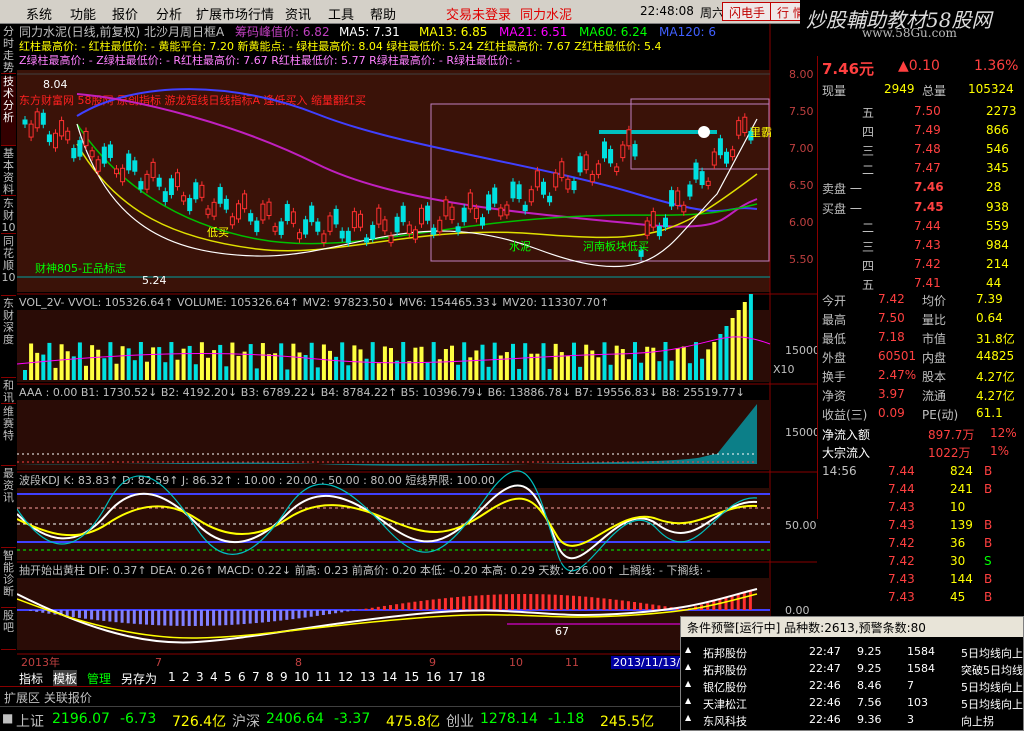  Describe the element at coordinates (988, 525) in the screenshot. I see `tick-side: B` at that location.